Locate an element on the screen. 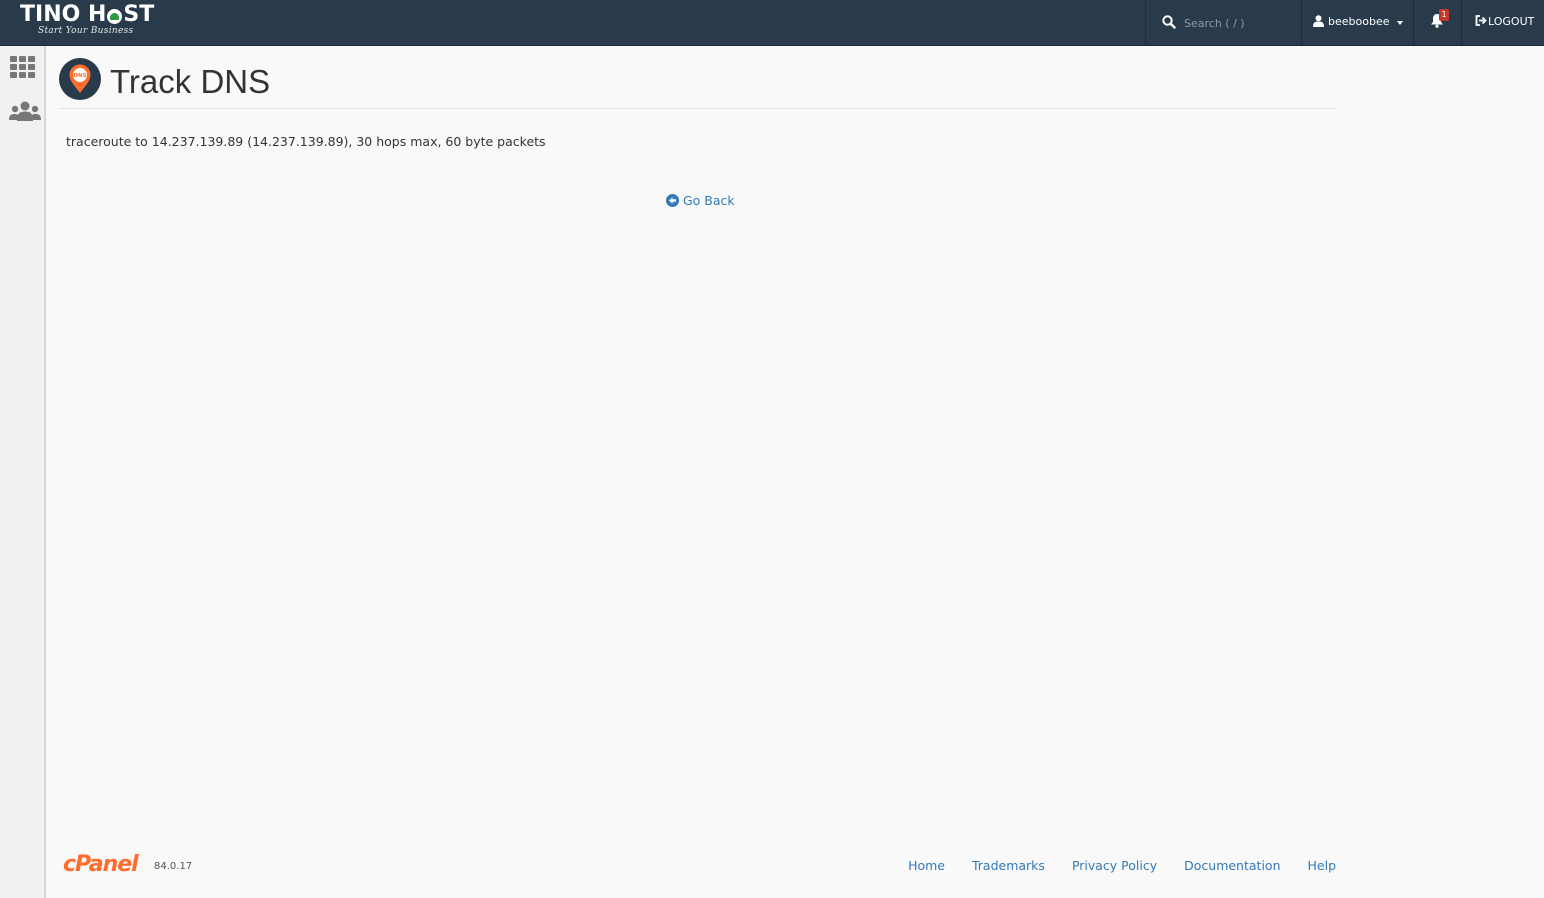 This screenshot has width=1544, height=898. footer-link-trademarks: Trademarks is located at coordinates (1008, 865).